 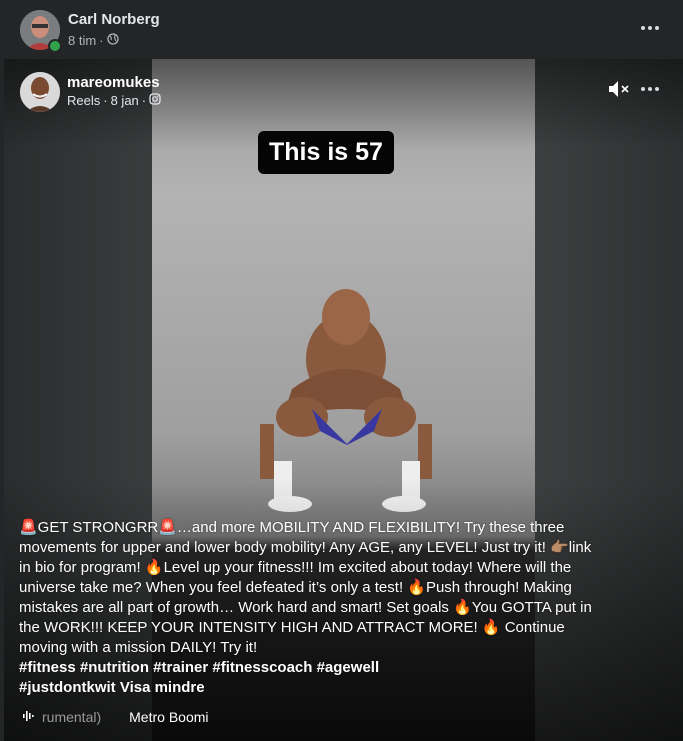 I want to click on reel-author-name: mareomukes, so click(x=113, y=82).